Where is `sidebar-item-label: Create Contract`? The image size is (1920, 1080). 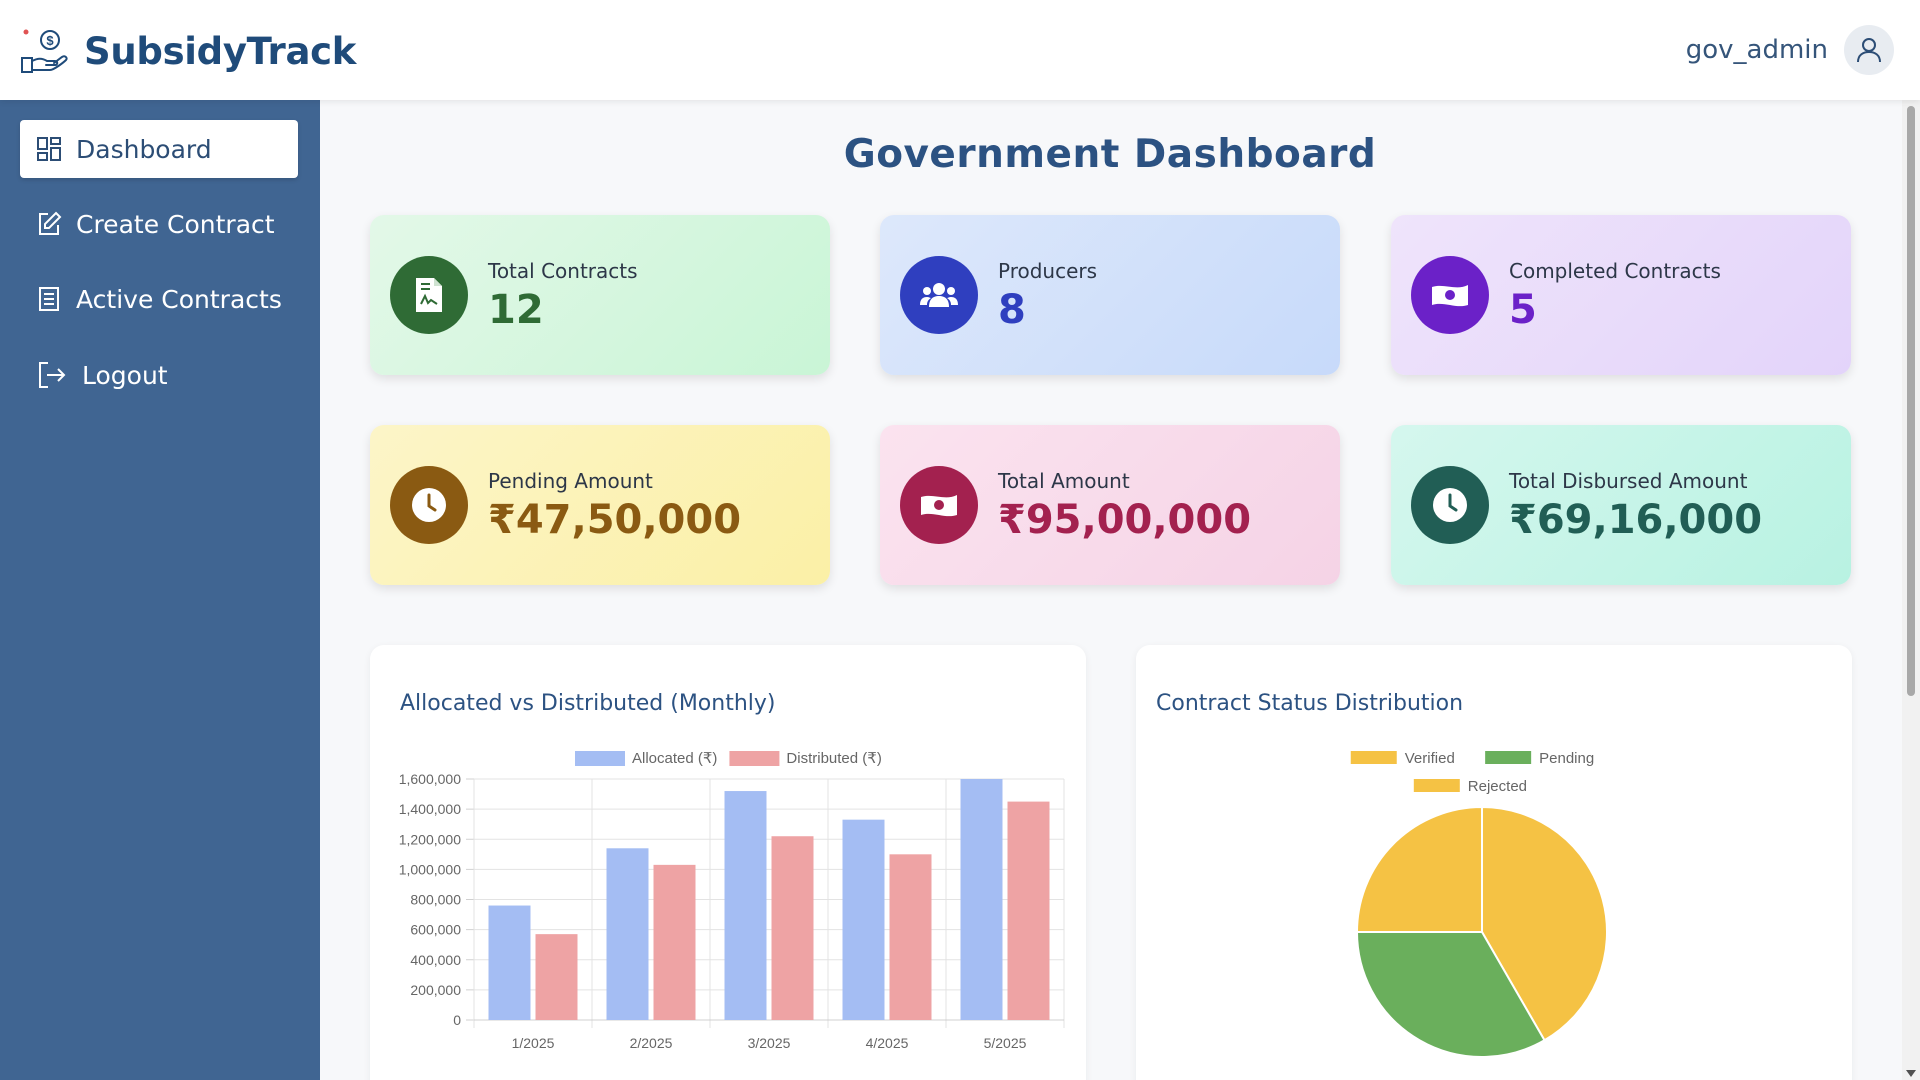
sidebar-item-label: Create Contract is located at coordinates (175, 224).